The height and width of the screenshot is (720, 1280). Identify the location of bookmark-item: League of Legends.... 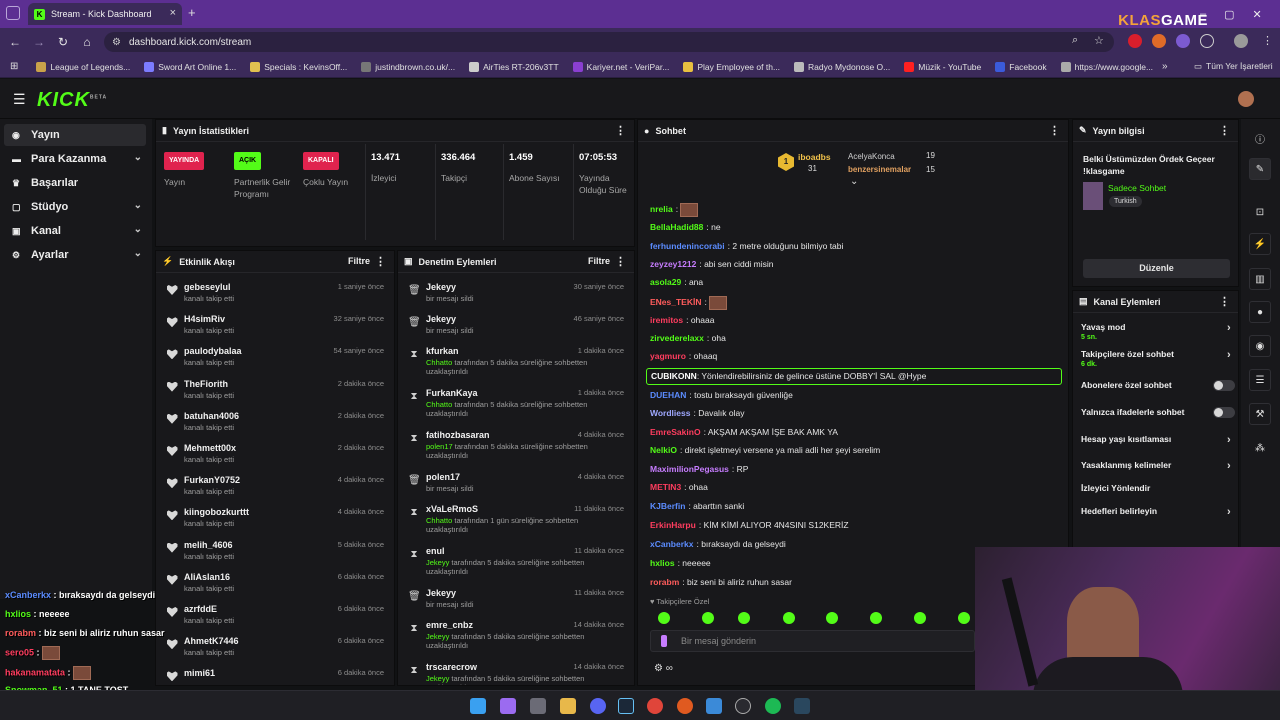
(83, 66).